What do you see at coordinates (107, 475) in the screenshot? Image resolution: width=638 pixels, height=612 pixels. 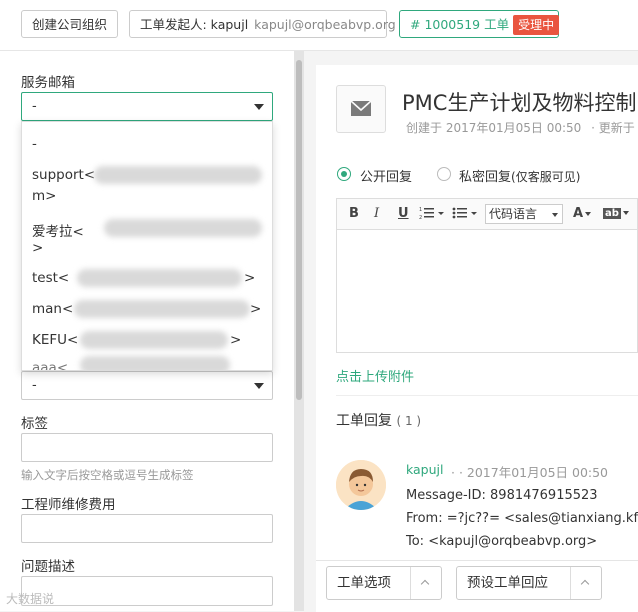 I see `tags-hint: 输入文字后按空格或逗号生成标签` at bounding box center [107, 475].